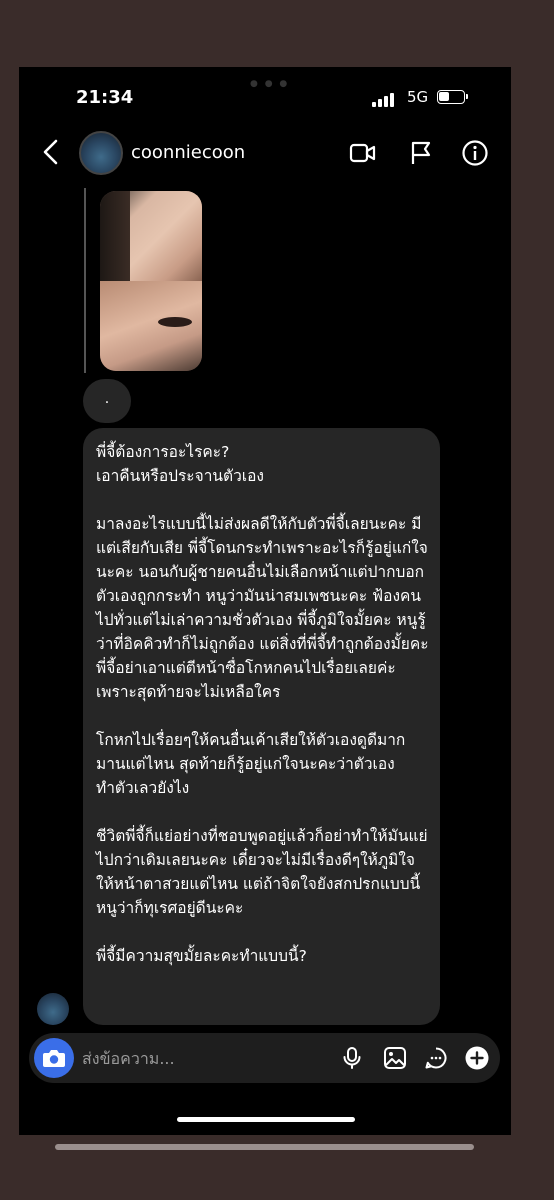  I want to click on camera-icon, so click(54, 1058).